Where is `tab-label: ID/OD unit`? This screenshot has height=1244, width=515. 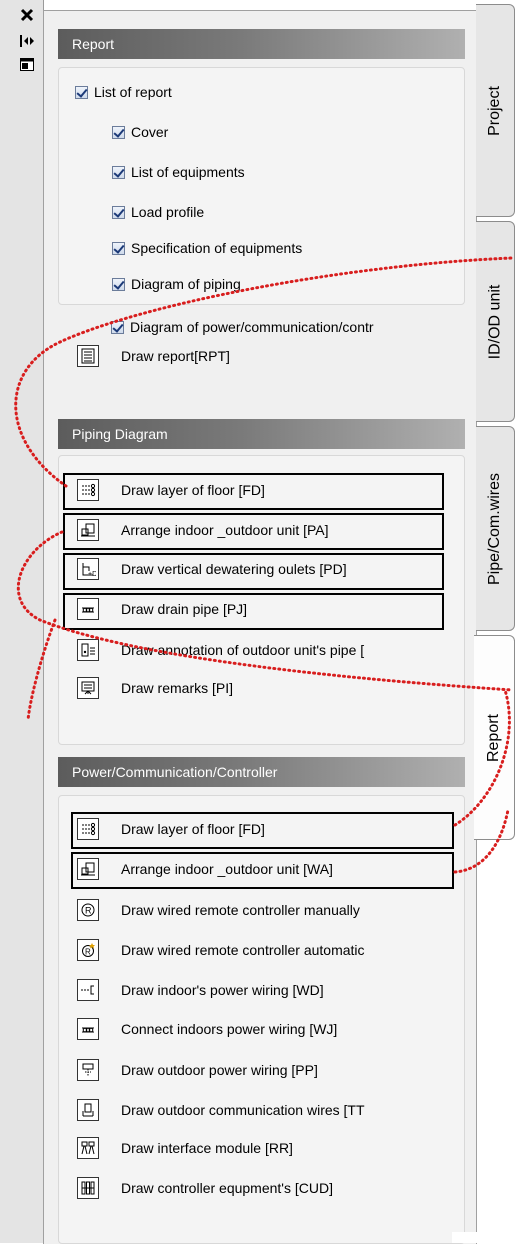
tab-label: ID/OD unit is located at coordinates (494, 321).